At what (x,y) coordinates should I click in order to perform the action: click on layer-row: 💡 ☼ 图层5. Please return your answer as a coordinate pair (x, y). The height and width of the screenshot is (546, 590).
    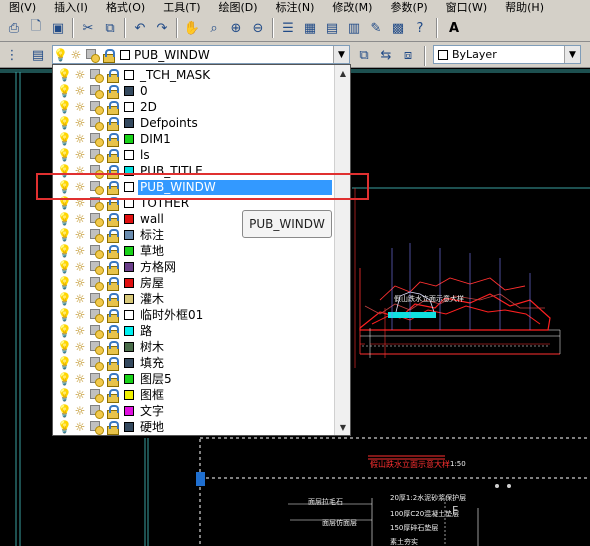
    Looking at the image, I should click on (194, 379).